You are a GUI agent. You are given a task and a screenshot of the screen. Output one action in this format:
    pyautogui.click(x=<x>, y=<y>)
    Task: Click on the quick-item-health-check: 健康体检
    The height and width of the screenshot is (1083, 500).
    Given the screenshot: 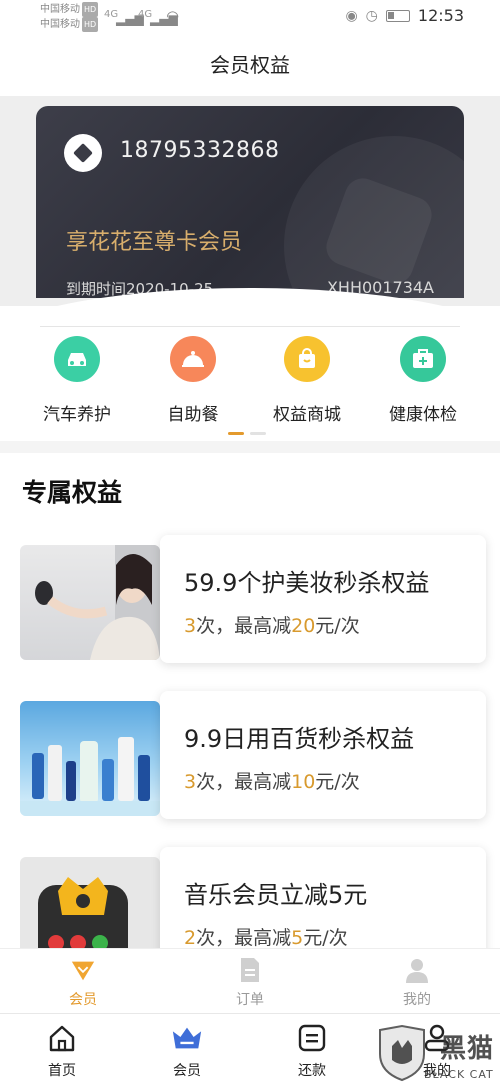 What is the action you would take?
    pyautogui.click(x=423, y=380)
    